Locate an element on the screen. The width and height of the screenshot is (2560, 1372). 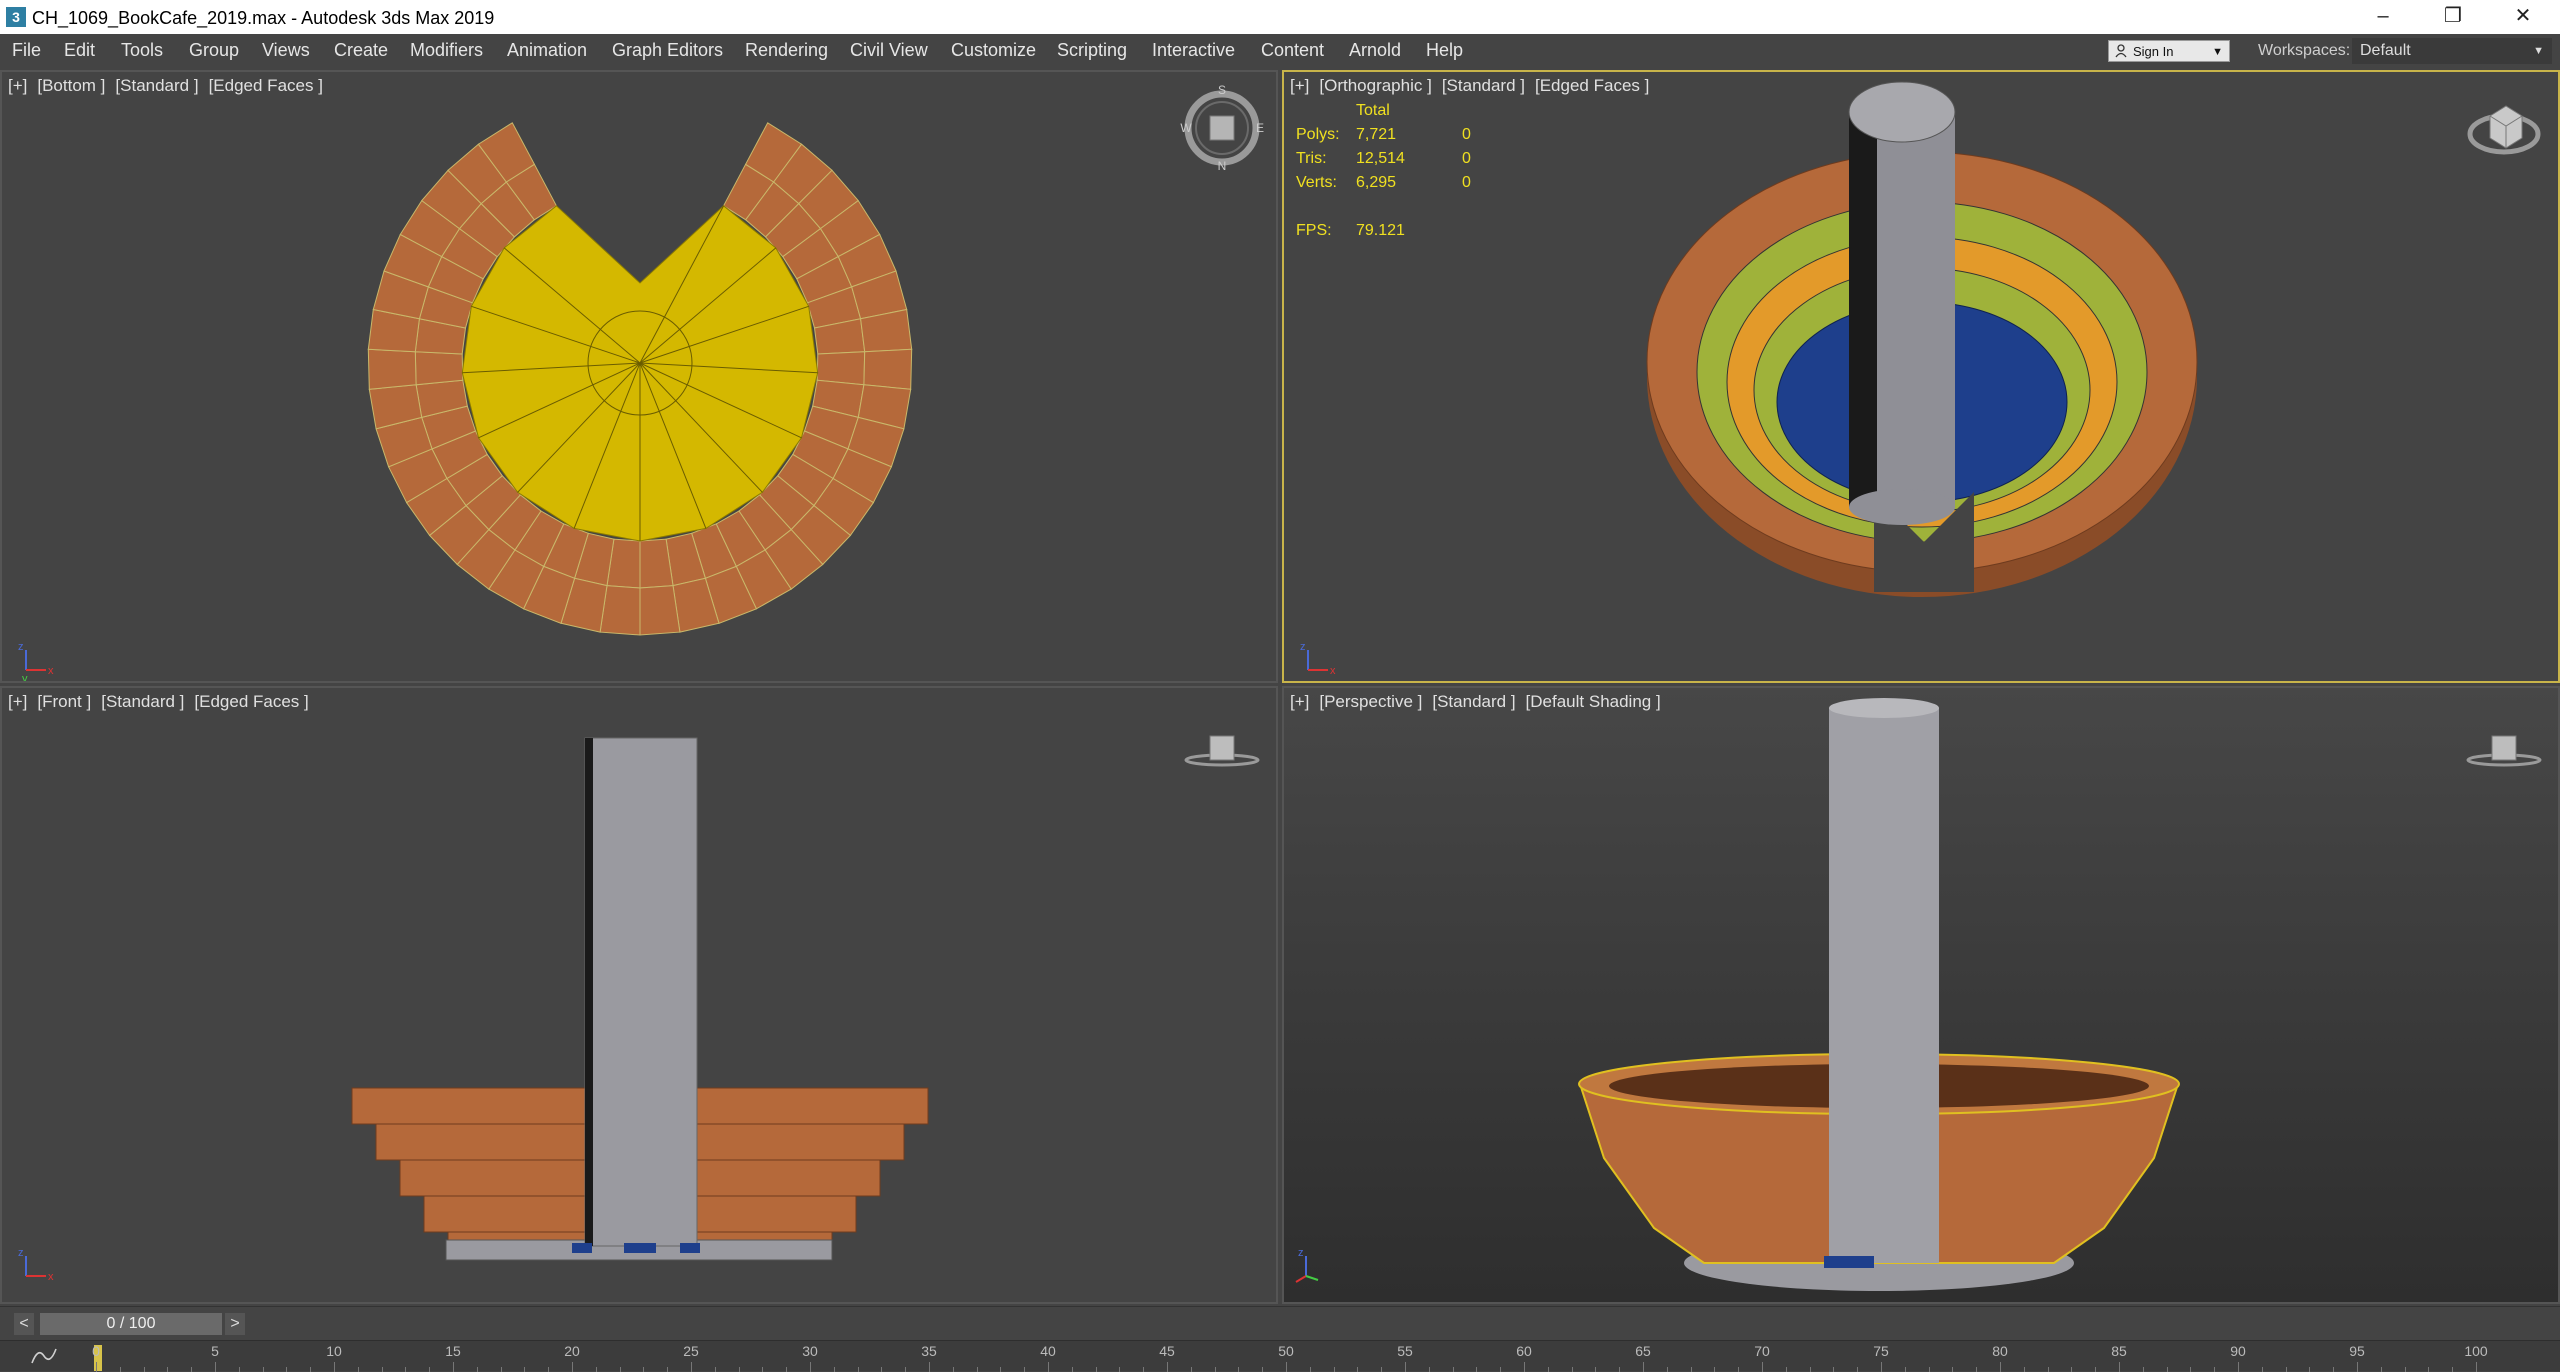
menu-graph-editors: Graph Editors is located at coordinates (667, 50).